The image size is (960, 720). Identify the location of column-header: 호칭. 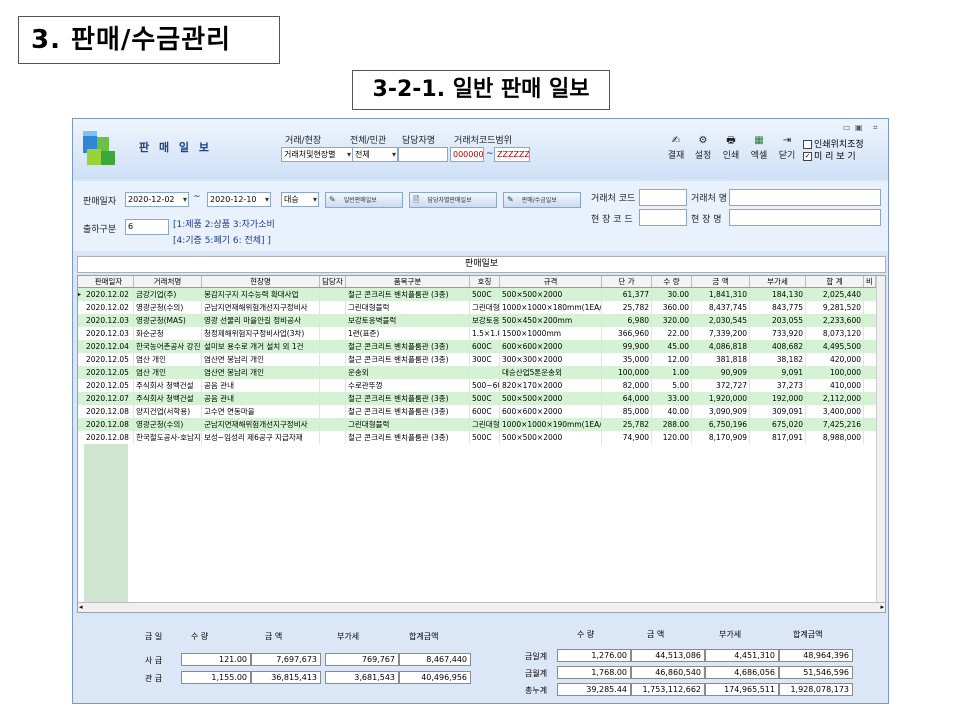
(485, 281).